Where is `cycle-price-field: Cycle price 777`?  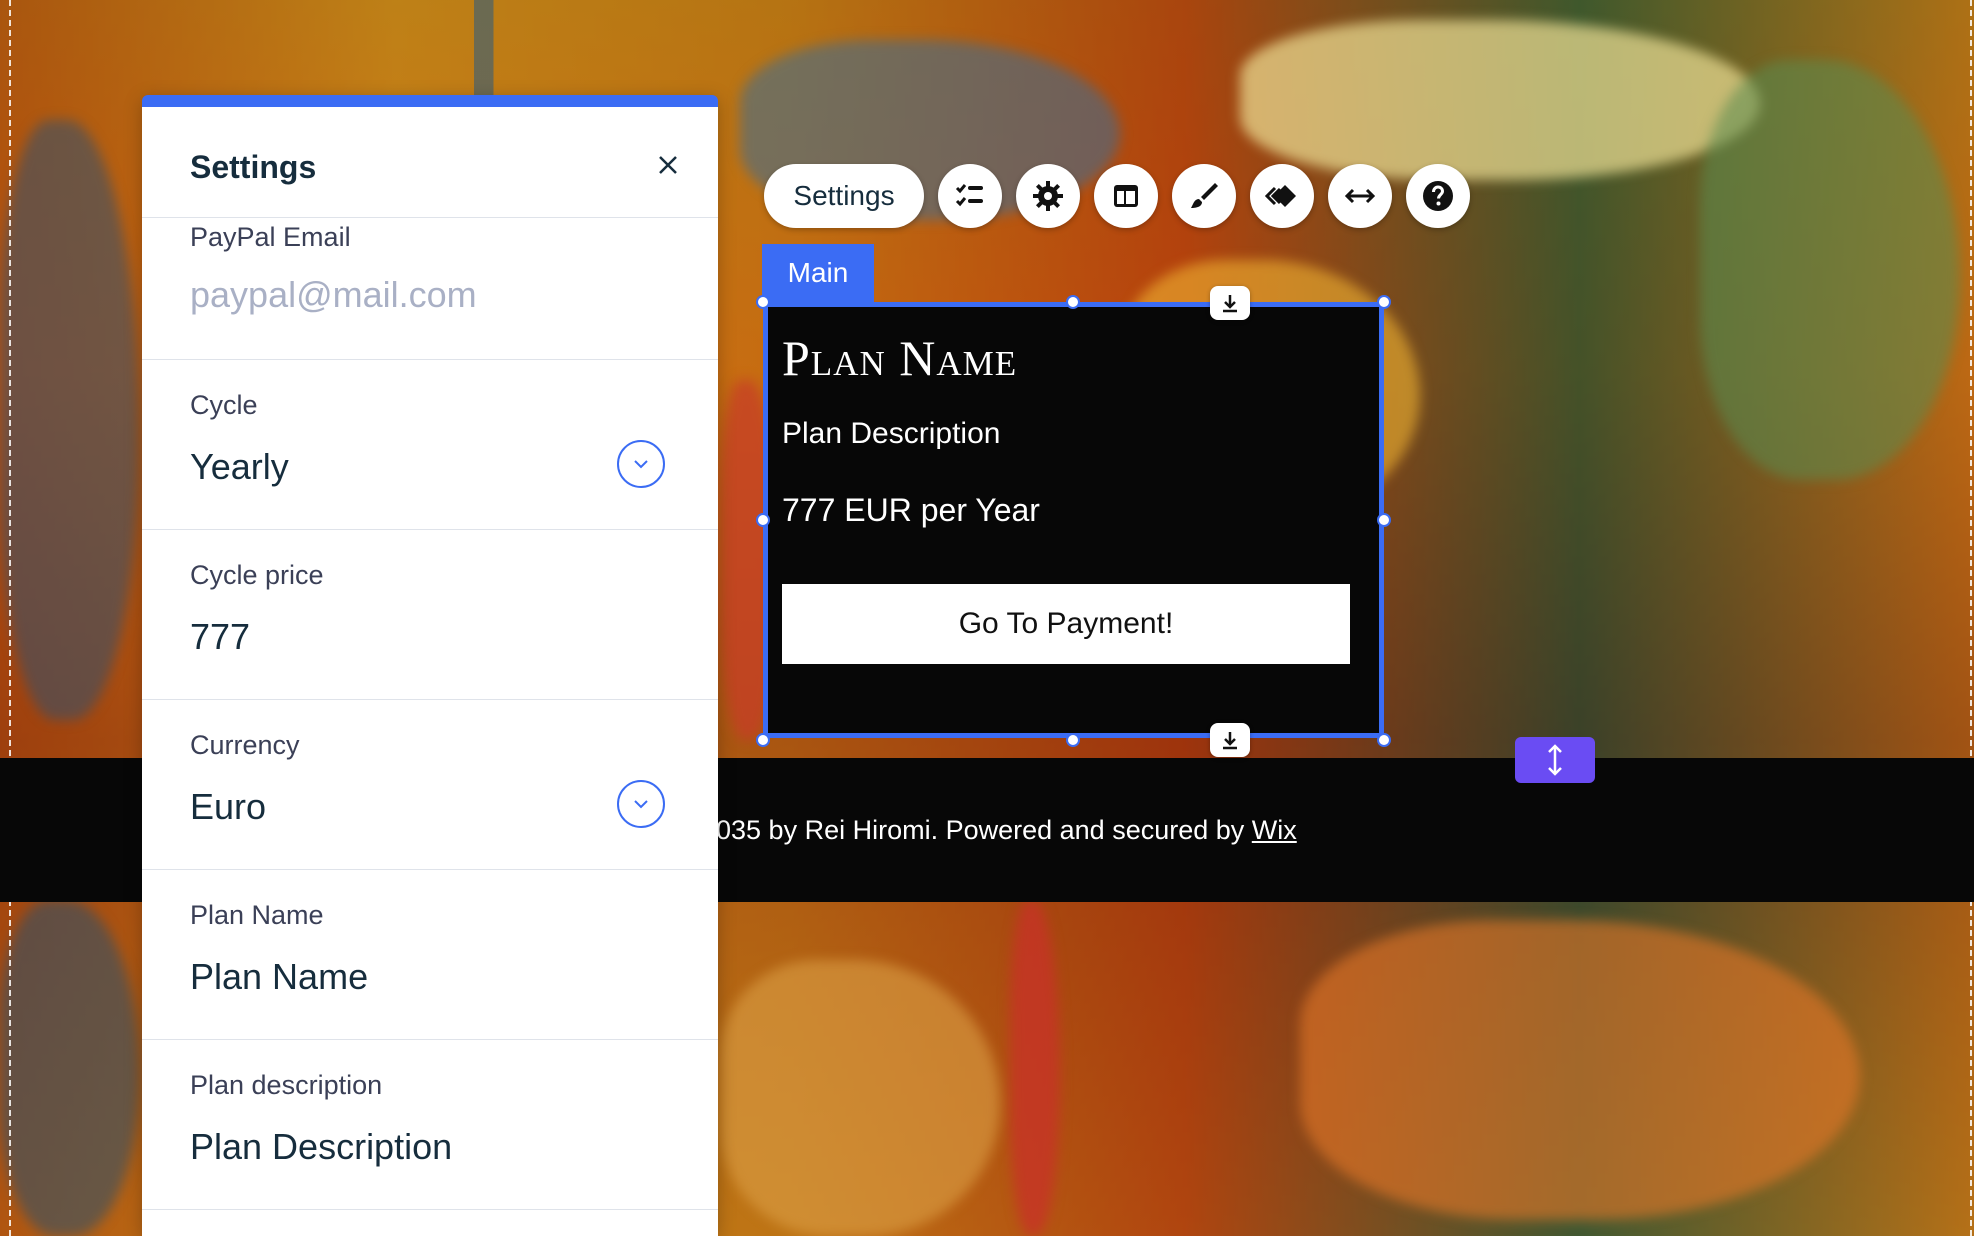
cycle-price-field: Cycle price 777 is located at coordinates (430, 615).